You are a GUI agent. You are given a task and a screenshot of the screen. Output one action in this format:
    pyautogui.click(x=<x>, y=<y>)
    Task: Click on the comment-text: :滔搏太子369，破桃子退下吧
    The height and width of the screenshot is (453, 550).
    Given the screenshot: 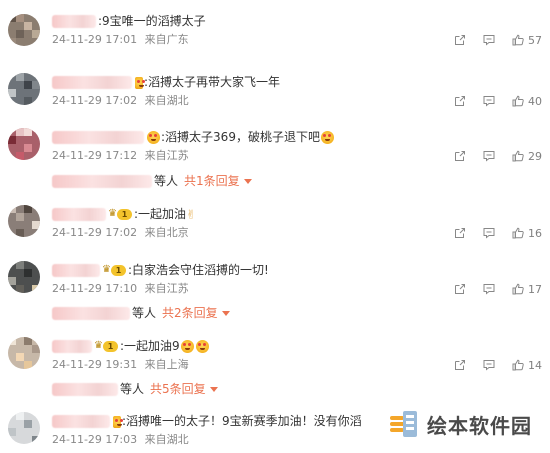 What is the action you would take?
    pyautogui.click(x=240, y=137)
    